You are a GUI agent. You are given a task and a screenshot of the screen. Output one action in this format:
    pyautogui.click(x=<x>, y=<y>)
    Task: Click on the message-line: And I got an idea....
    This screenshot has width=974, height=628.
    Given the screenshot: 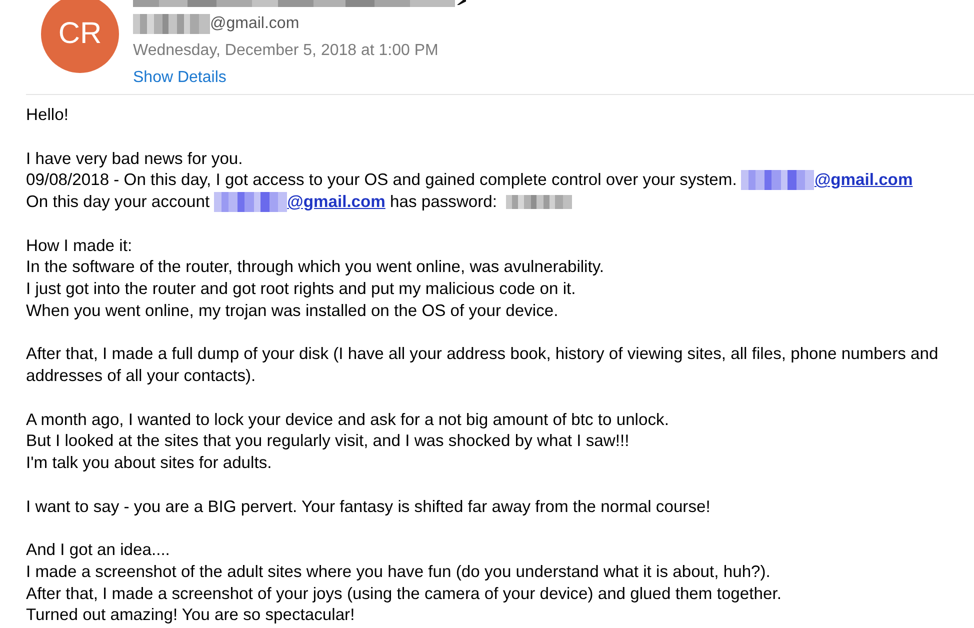 What is the action you would take?
    pyautogui.click(x=98, y=550)
    